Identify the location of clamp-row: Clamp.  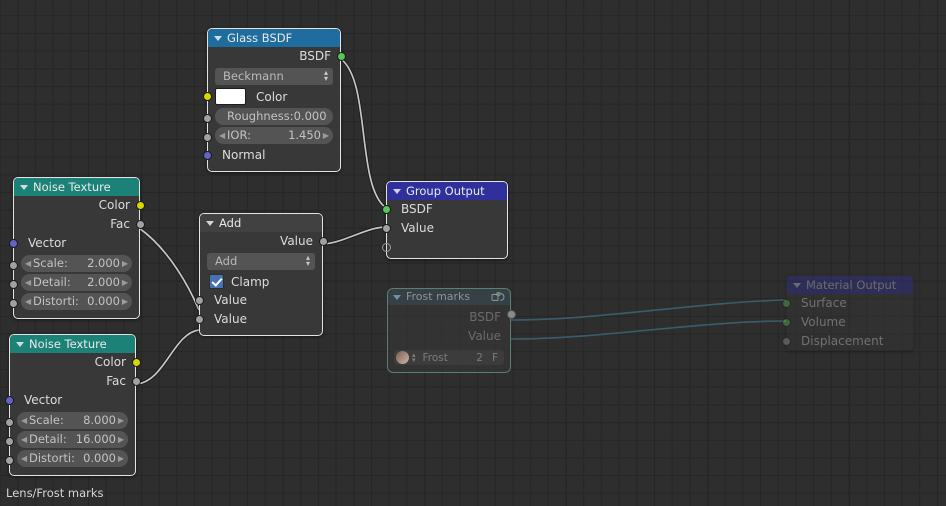
(261, 281).